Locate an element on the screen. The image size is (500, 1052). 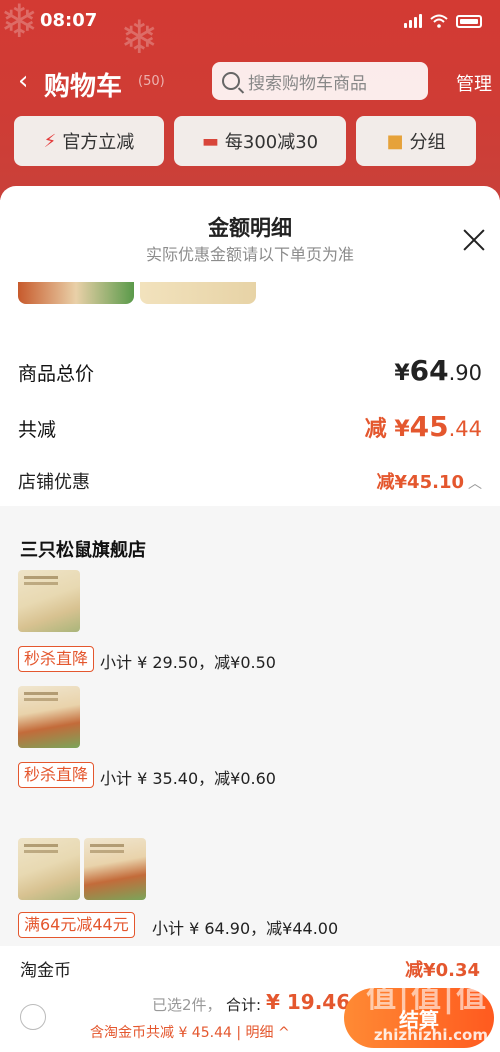
total-price-row: 商品总价 ¥64.90 is located at coordinates (250, 370).